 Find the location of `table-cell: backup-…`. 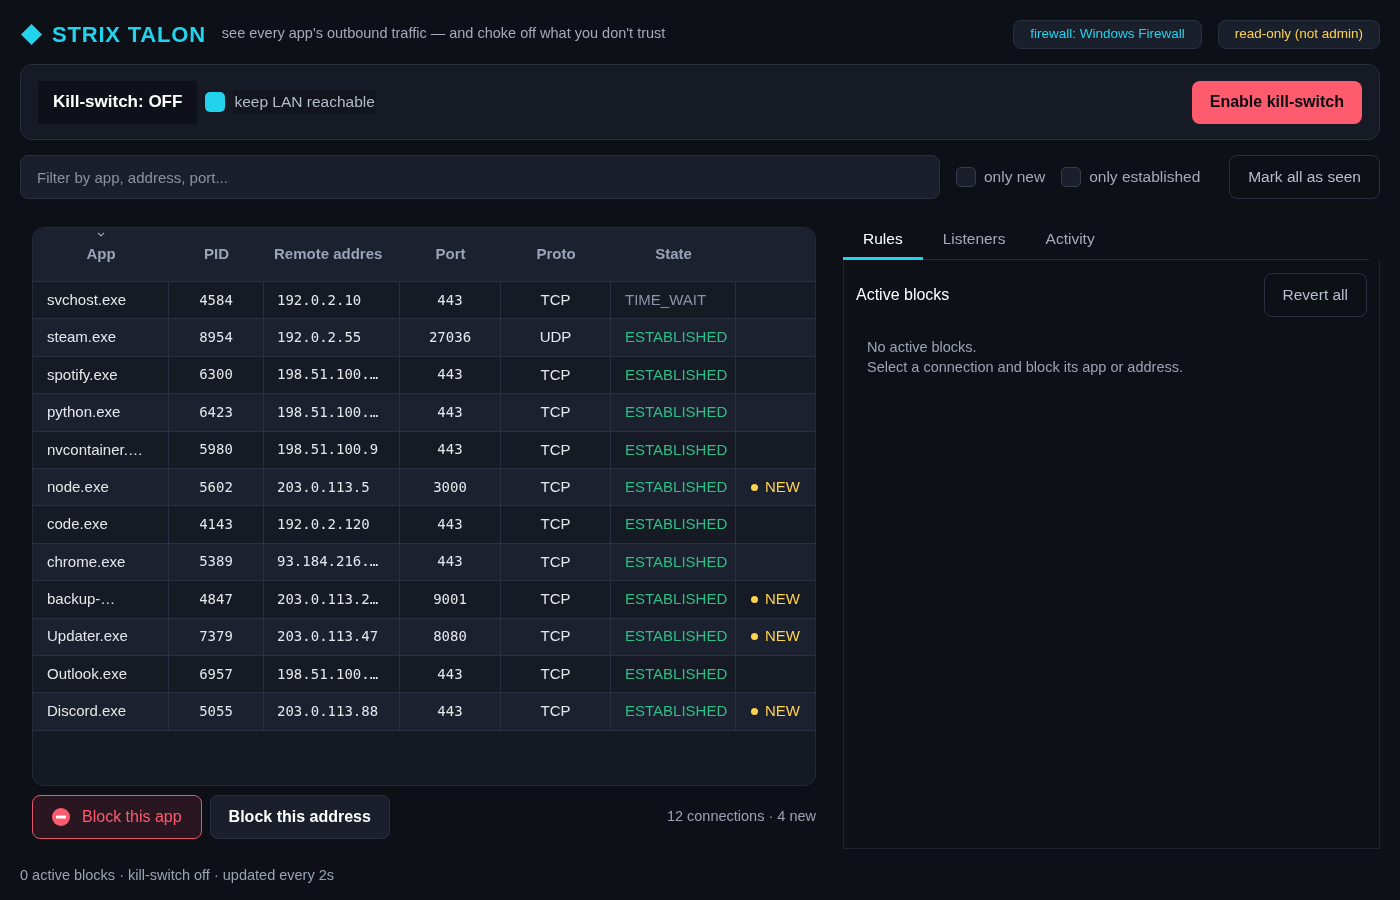

table-cell: backup-… is located at coordinates (101, 600).